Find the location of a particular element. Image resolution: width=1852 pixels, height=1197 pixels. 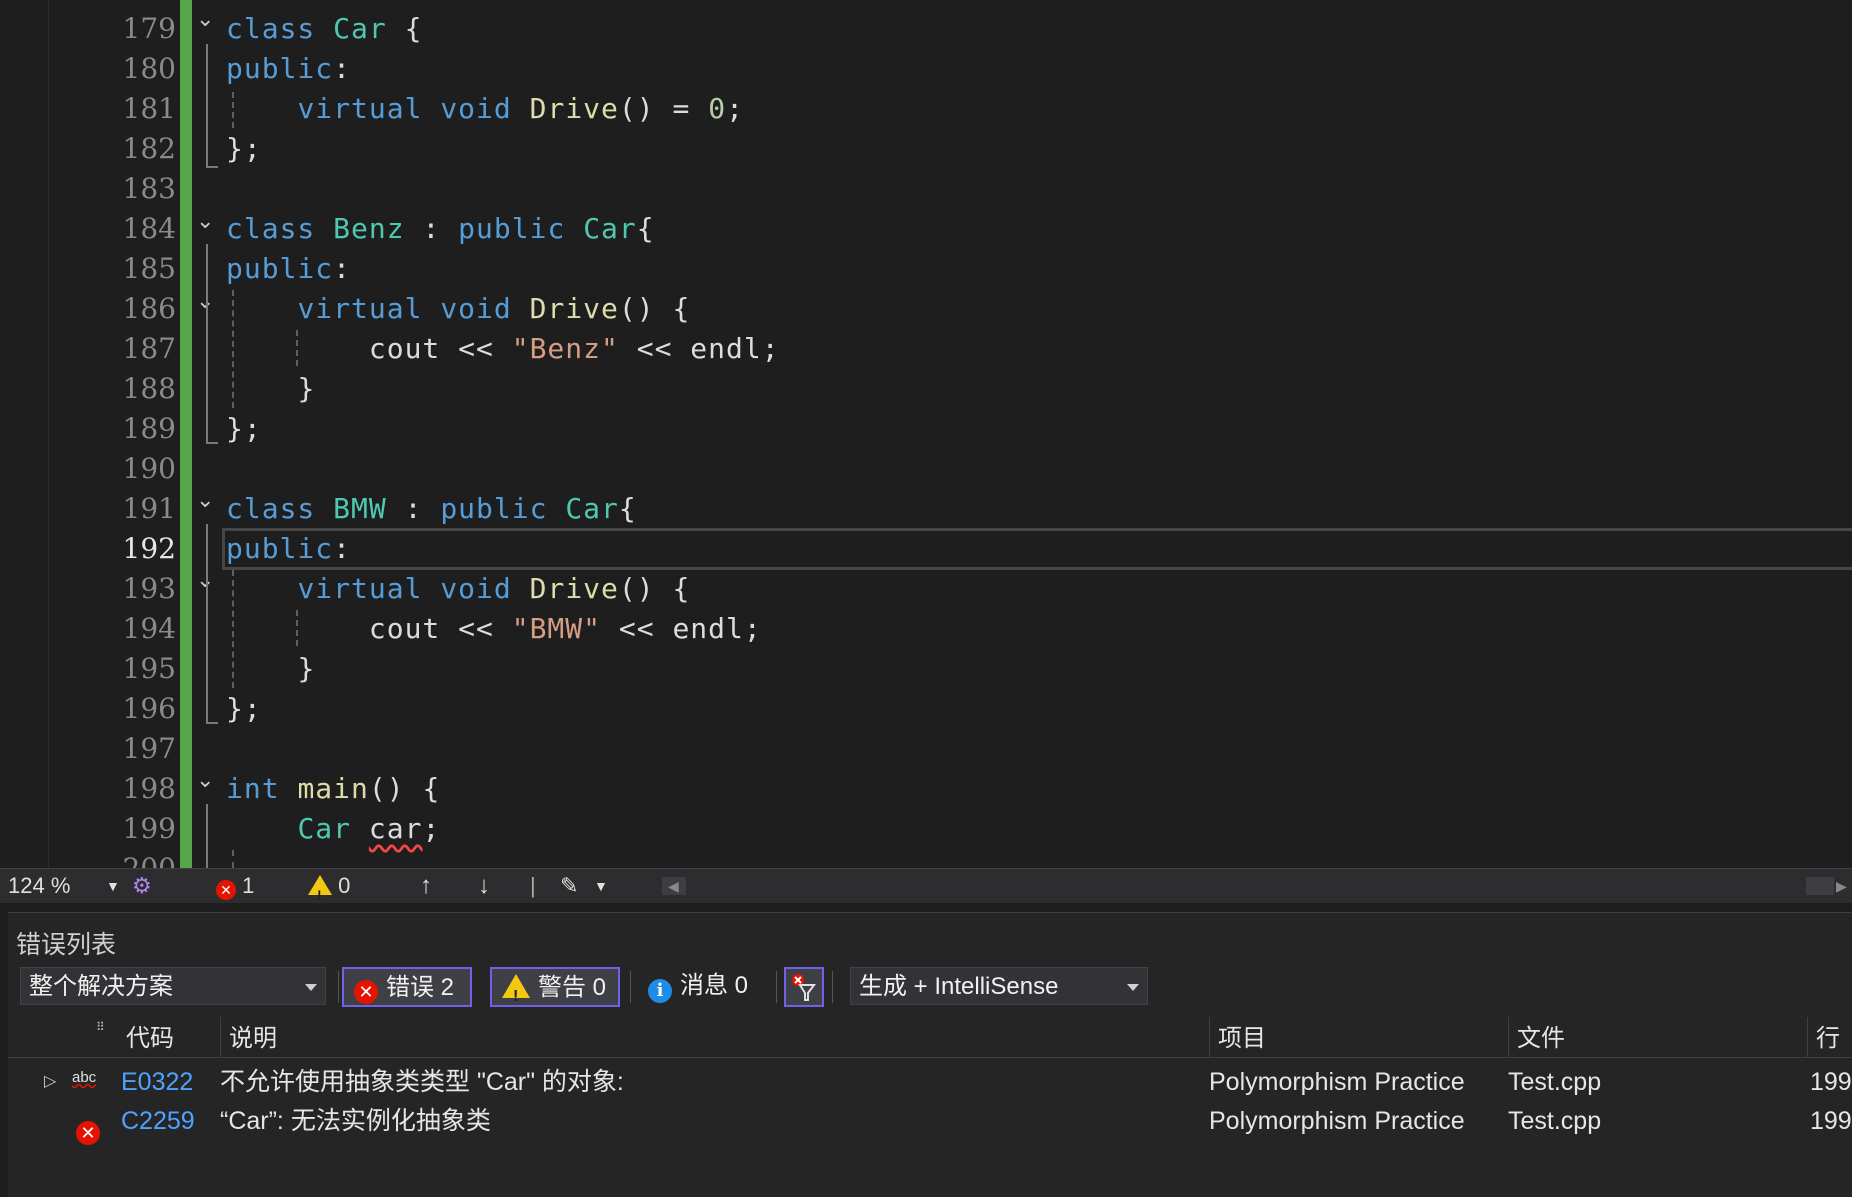

code-line-199: Car car; is located at coordinates (333, 829).